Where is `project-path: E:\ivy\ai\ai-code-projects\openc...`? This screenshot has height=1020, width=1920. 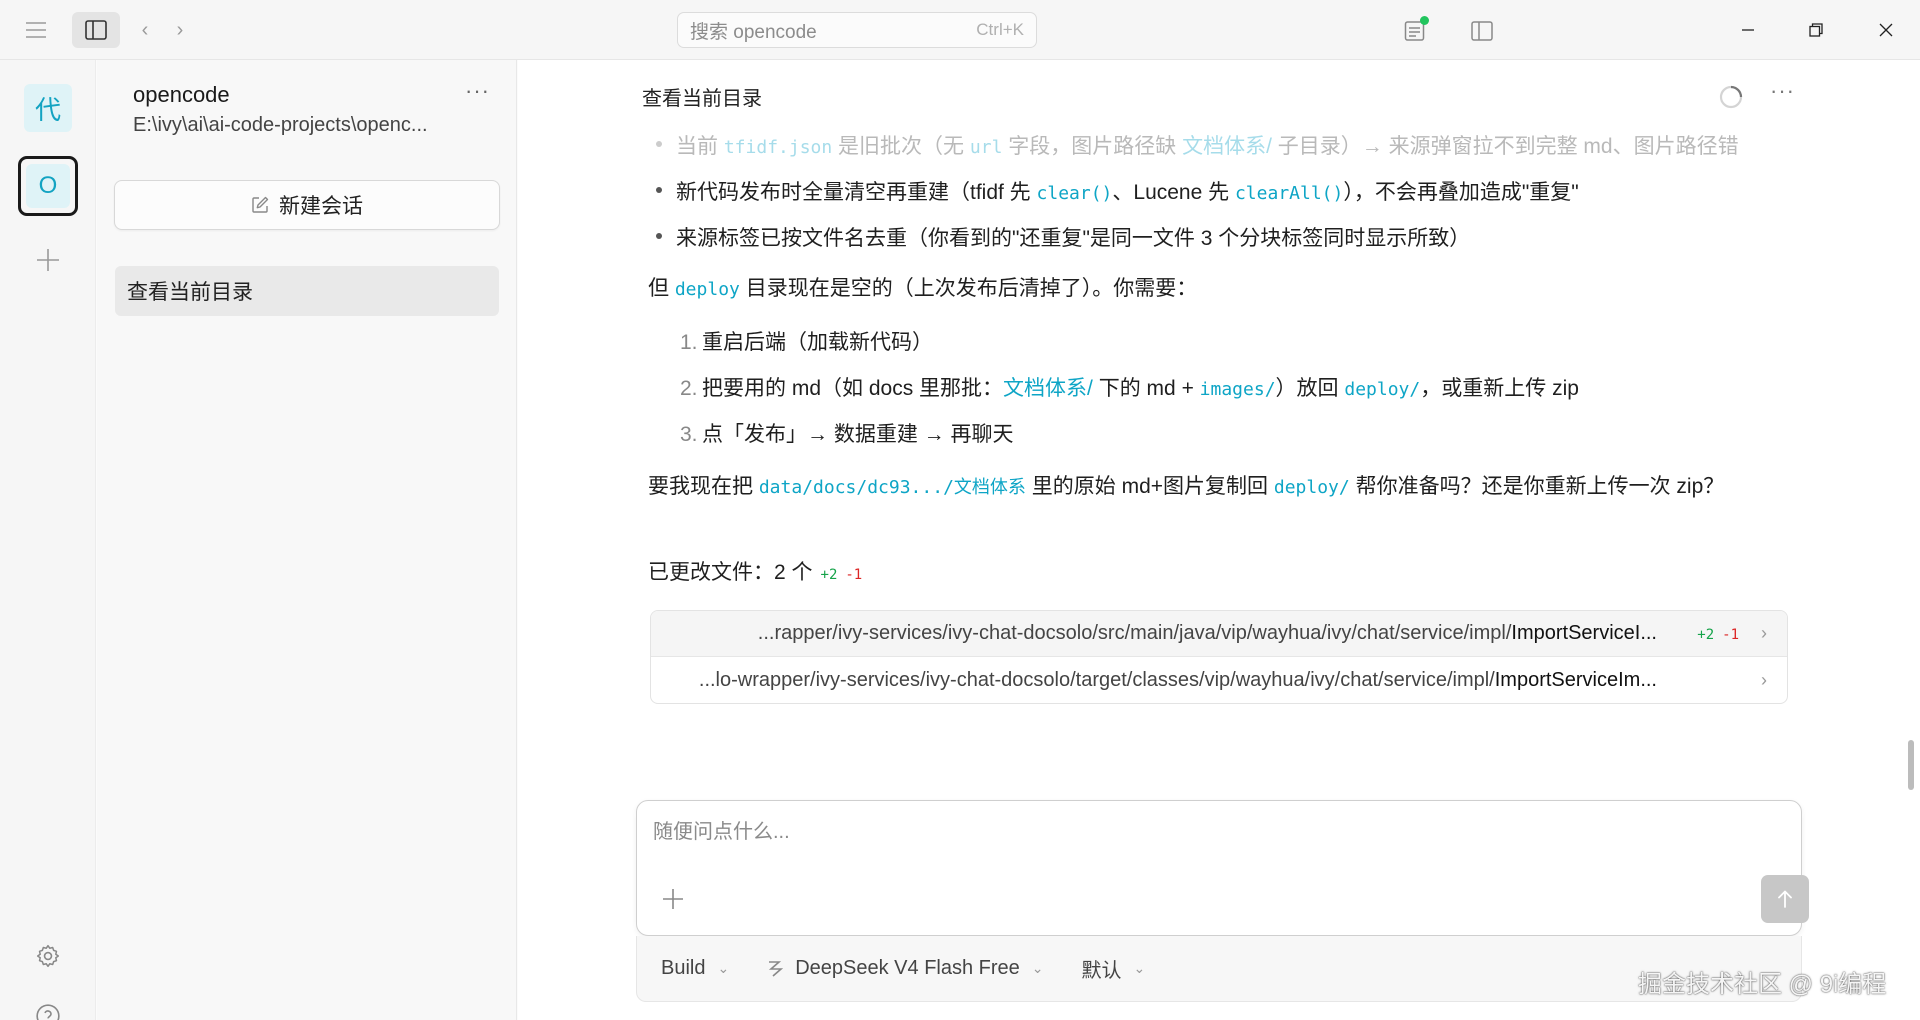 project-path: E:\ivy\ai\ai-code-projects\openc... is located at coordinates (280, 125).